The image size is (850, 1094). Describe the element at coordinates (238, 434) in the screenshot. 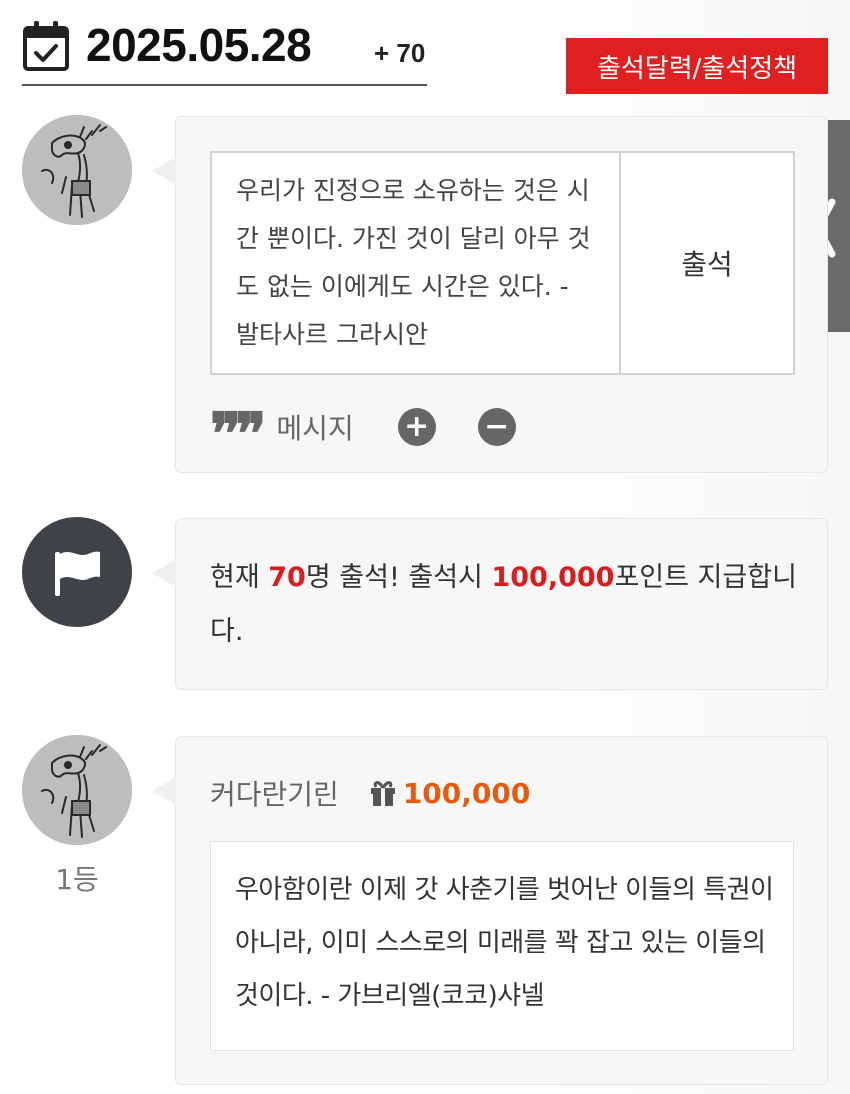

I see `quote-icon: ❞❞` at that location.